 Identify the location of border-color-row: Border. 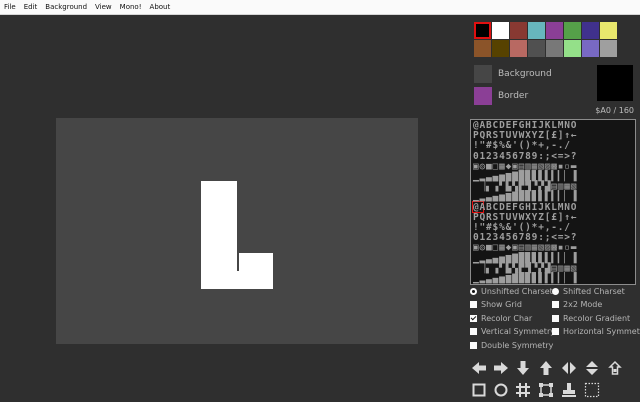
(501, 96).